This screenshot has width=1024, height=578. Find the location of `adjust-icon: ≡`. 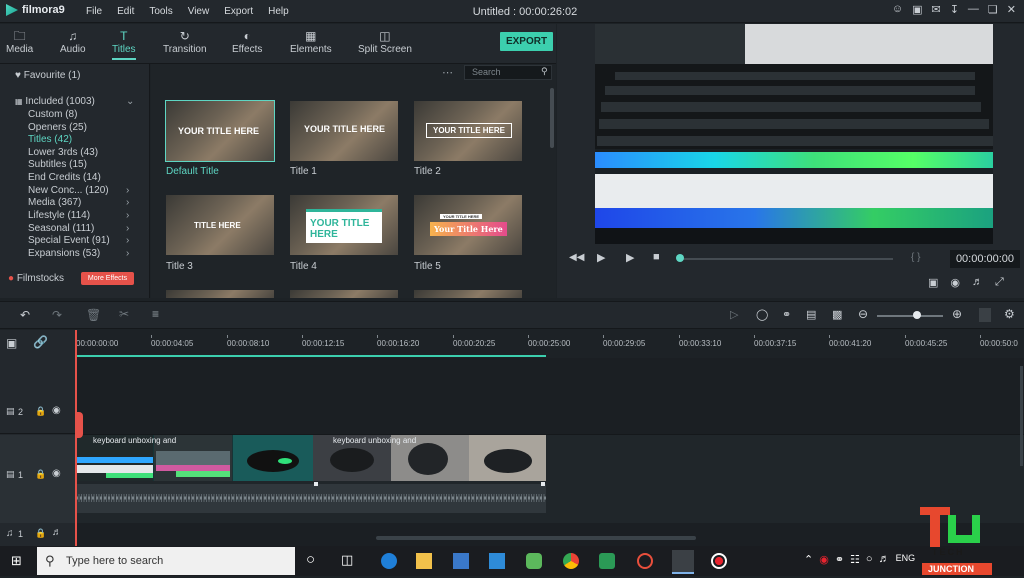

adjust-icon: ≡ is located at coordinates (155, 314).